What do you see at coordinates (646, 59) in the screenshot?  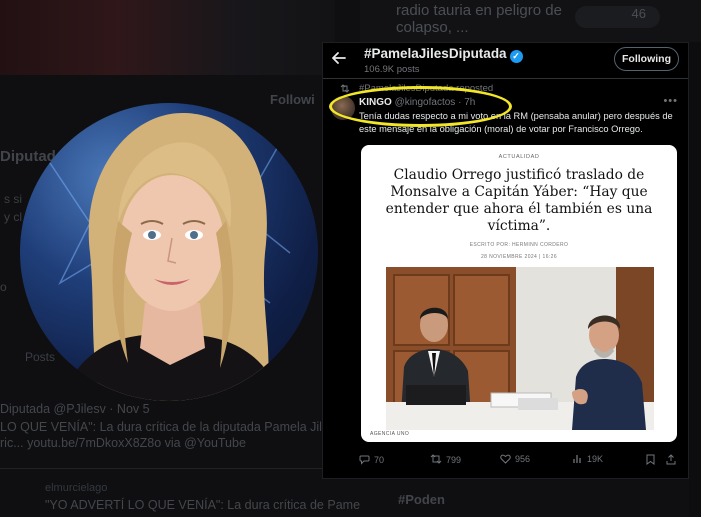 I see `following-button: Following` at bounding box center [646, 59].